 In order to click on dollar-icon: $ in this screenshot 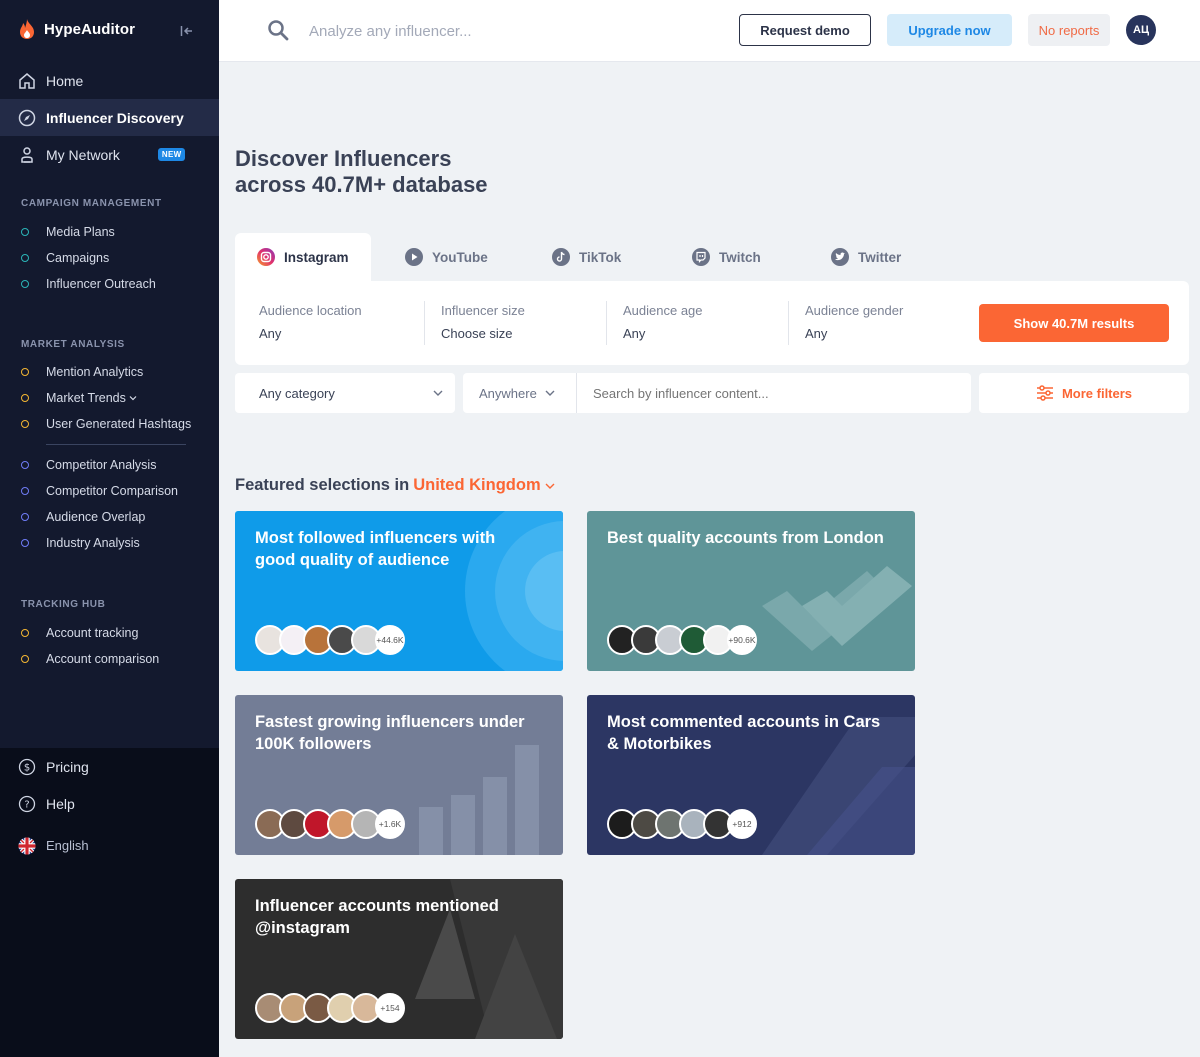, I will do `click(27, 767)`.